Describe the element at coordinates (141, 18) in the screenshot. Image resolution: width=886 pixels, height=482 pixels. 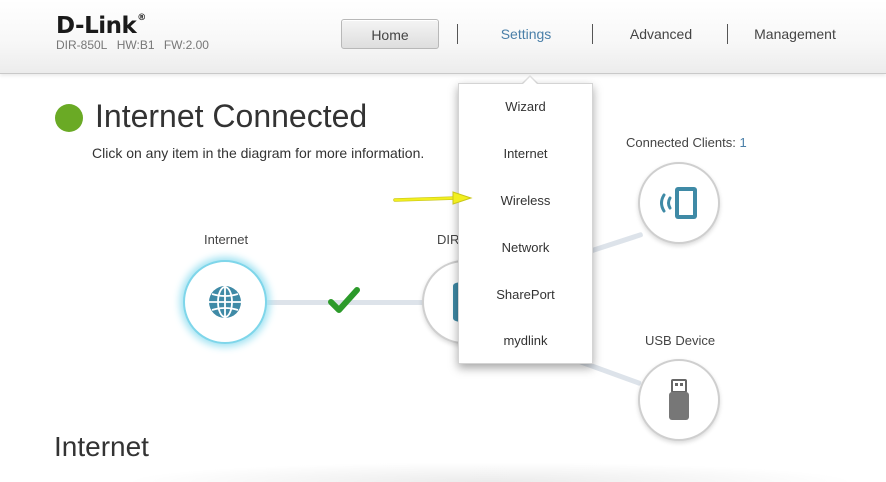
I see `logo-registered-mark: ®` at that location.